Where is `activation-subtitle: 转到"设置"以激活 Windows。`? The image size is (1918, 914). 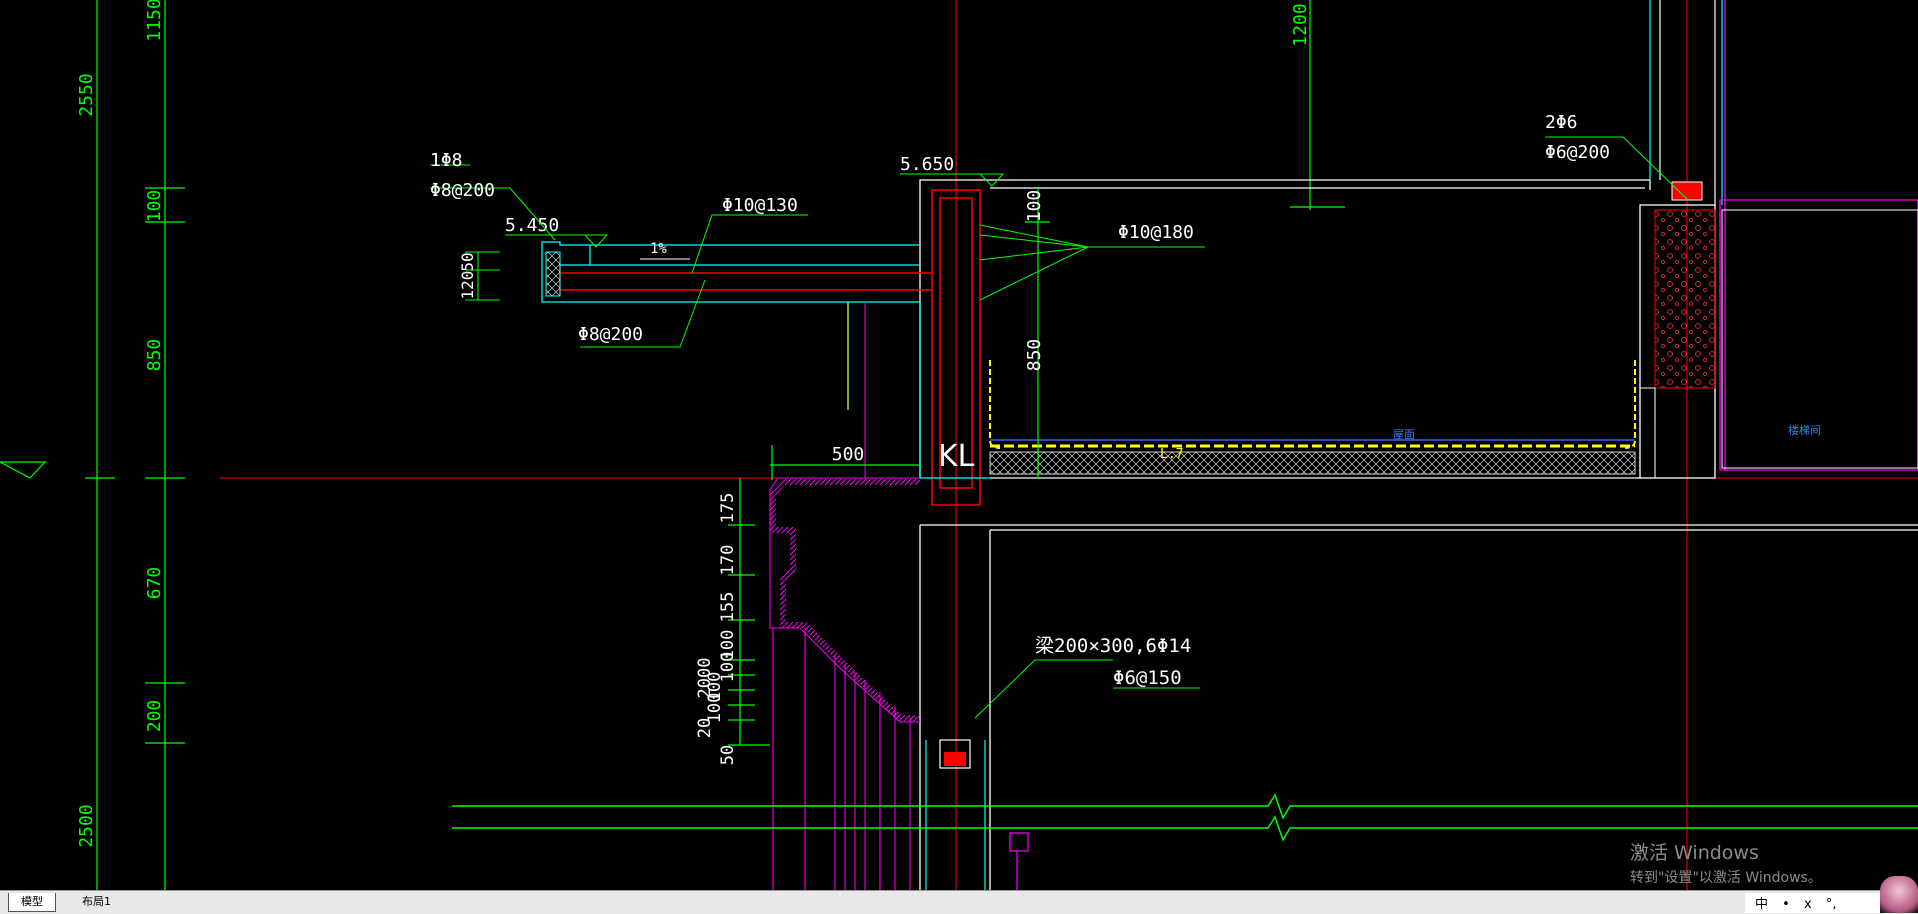
activation-subtitle: 转到"设置"以激活 Windows。 is located at coordinates (1726, 878).